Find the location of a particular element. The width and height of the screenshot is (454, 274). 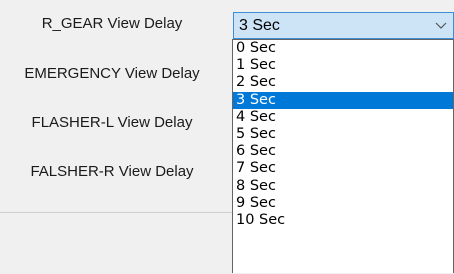

combobox-value: 3 Sec is located at coordinates (259, 25).